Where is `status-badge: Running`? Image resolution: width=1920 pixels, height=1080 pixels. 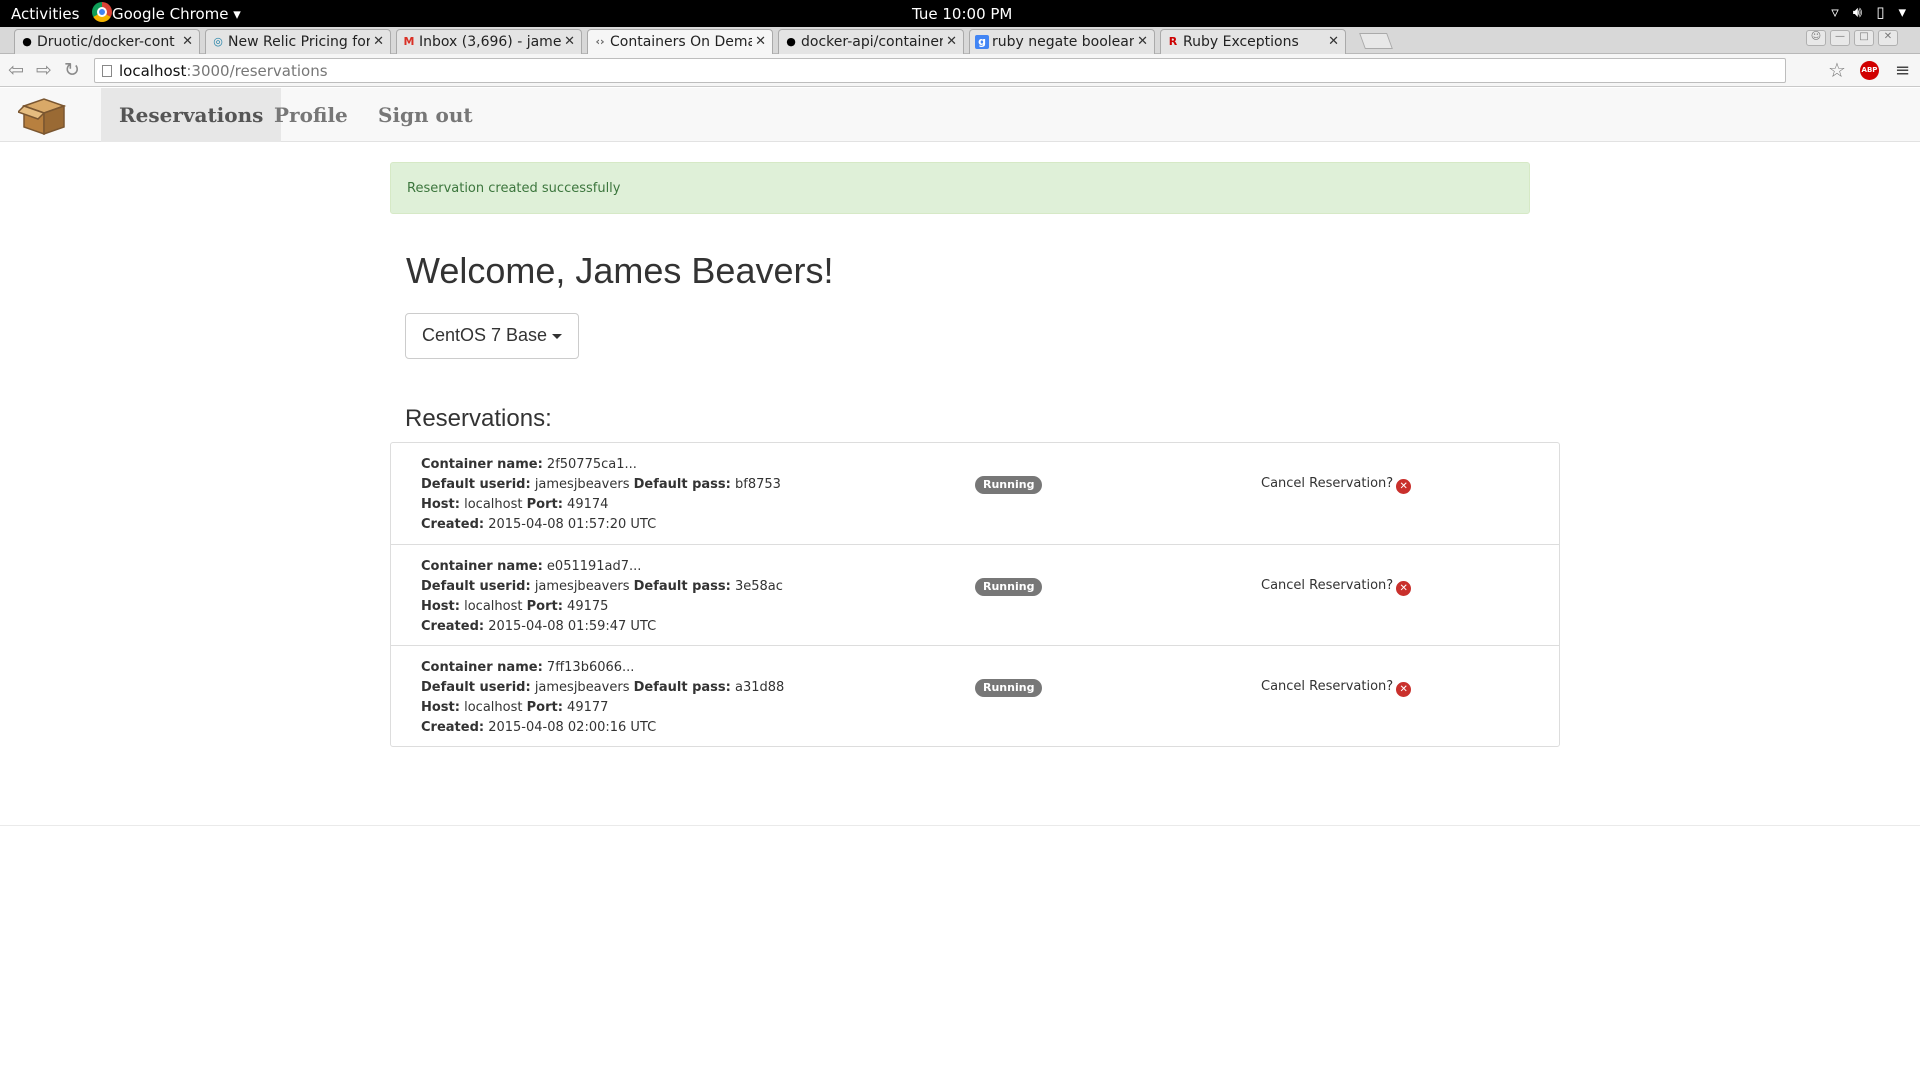 status-badge: Running is located at coordinates (1009, 485).